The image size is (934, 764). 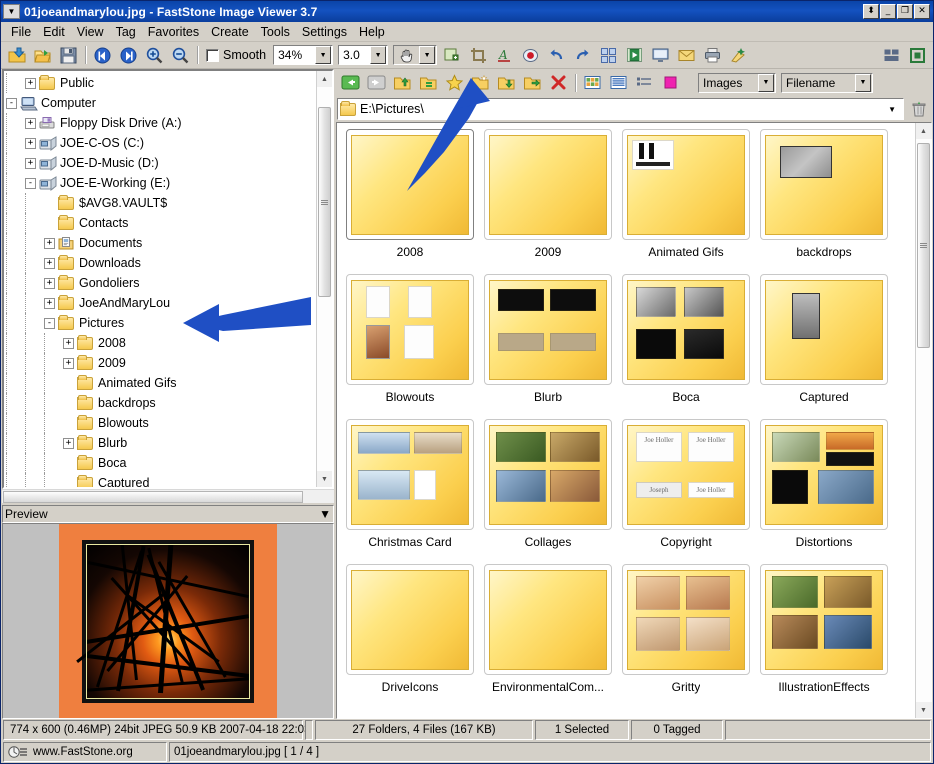 What do you see at coordinates (153, 497) in the screenshot?
I see `tree-hscroll-thumb` at bounding box center [153, 497].